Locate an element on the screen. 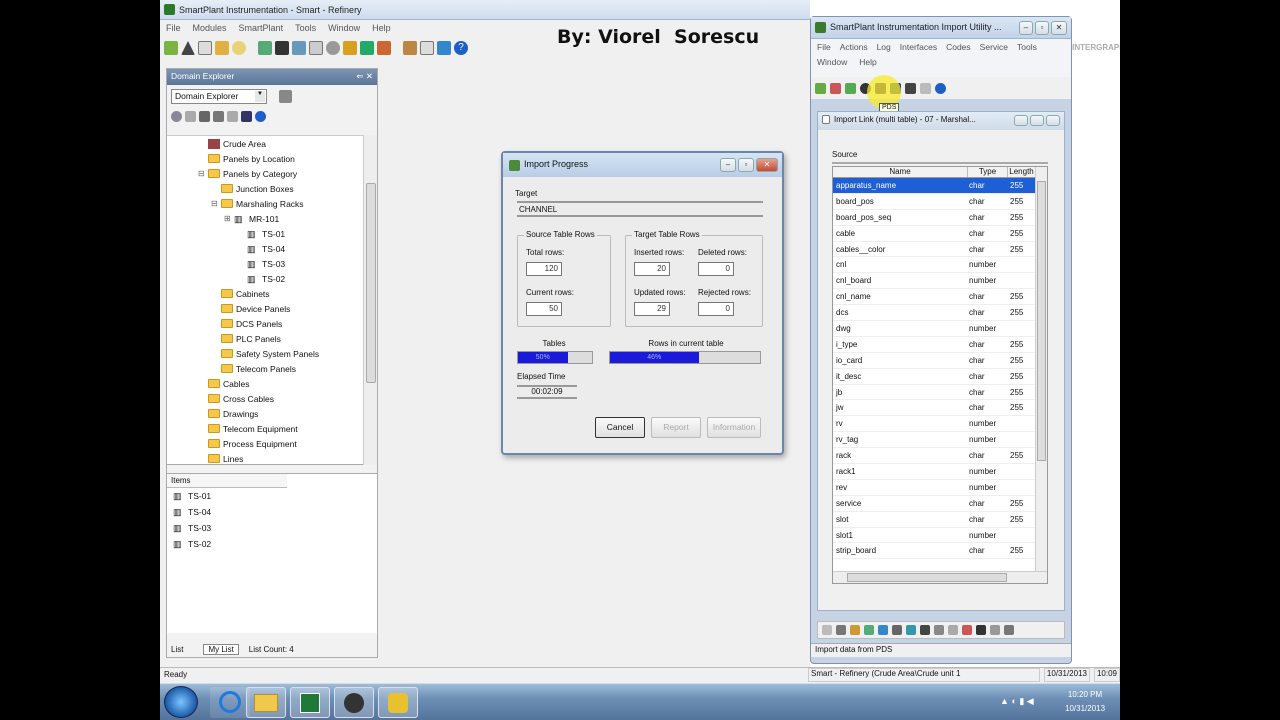 This screenshot has height=720, width=1280. grid-vscroll is located at coordinates (1041, 369).